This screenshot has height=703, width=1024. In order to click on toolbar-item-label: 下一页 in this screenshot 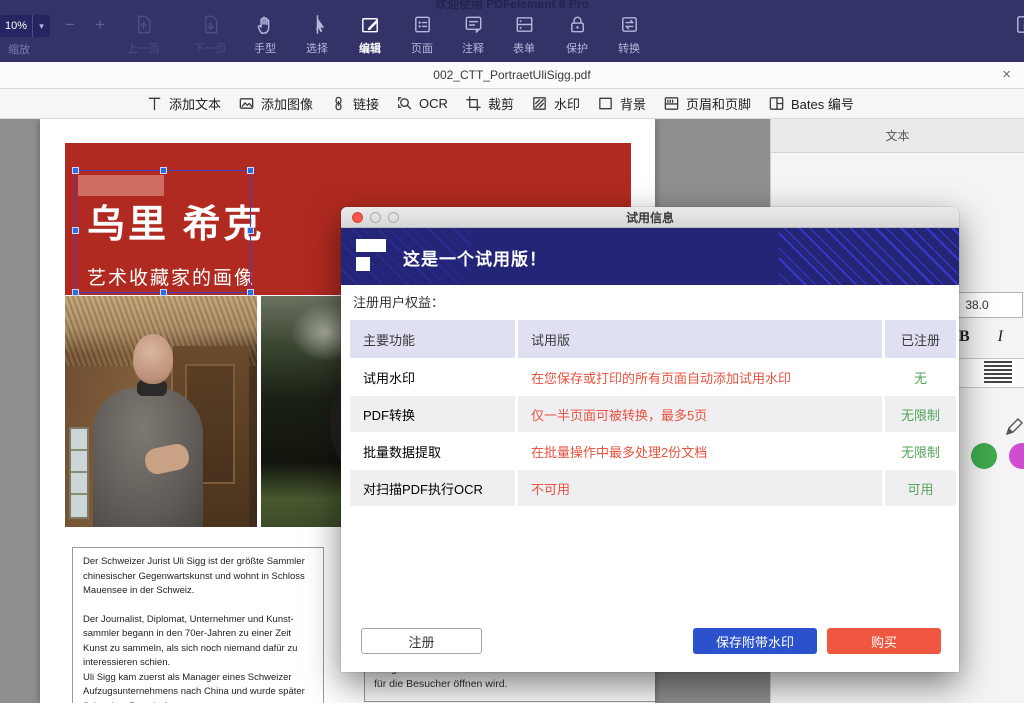, I will do `click(210, 49)`.